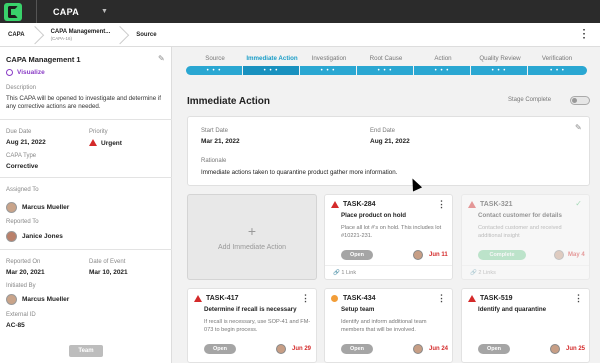  Describe the element at coordinates (105, 143) in the screenshot. I see `priority-value: Urgent` at that location.